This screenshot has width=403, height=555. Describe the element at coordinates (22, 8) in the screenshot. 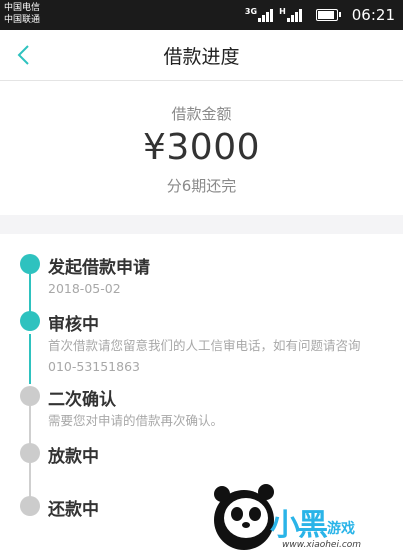

I see `carrier-1: 中国电信` at that location.